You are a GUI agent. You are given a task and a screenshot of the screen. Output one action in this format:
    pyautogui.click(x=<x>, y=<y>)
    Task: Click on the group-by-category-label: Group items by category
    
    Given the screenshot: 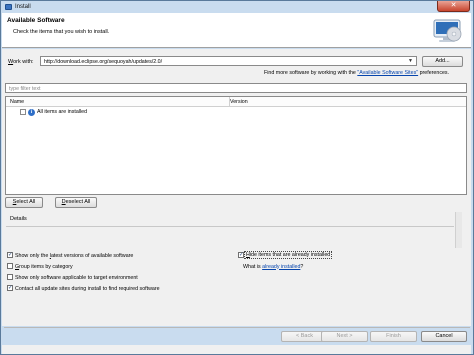 What is the action you would take?
    pyautogui.click(x=44, y=267)
    